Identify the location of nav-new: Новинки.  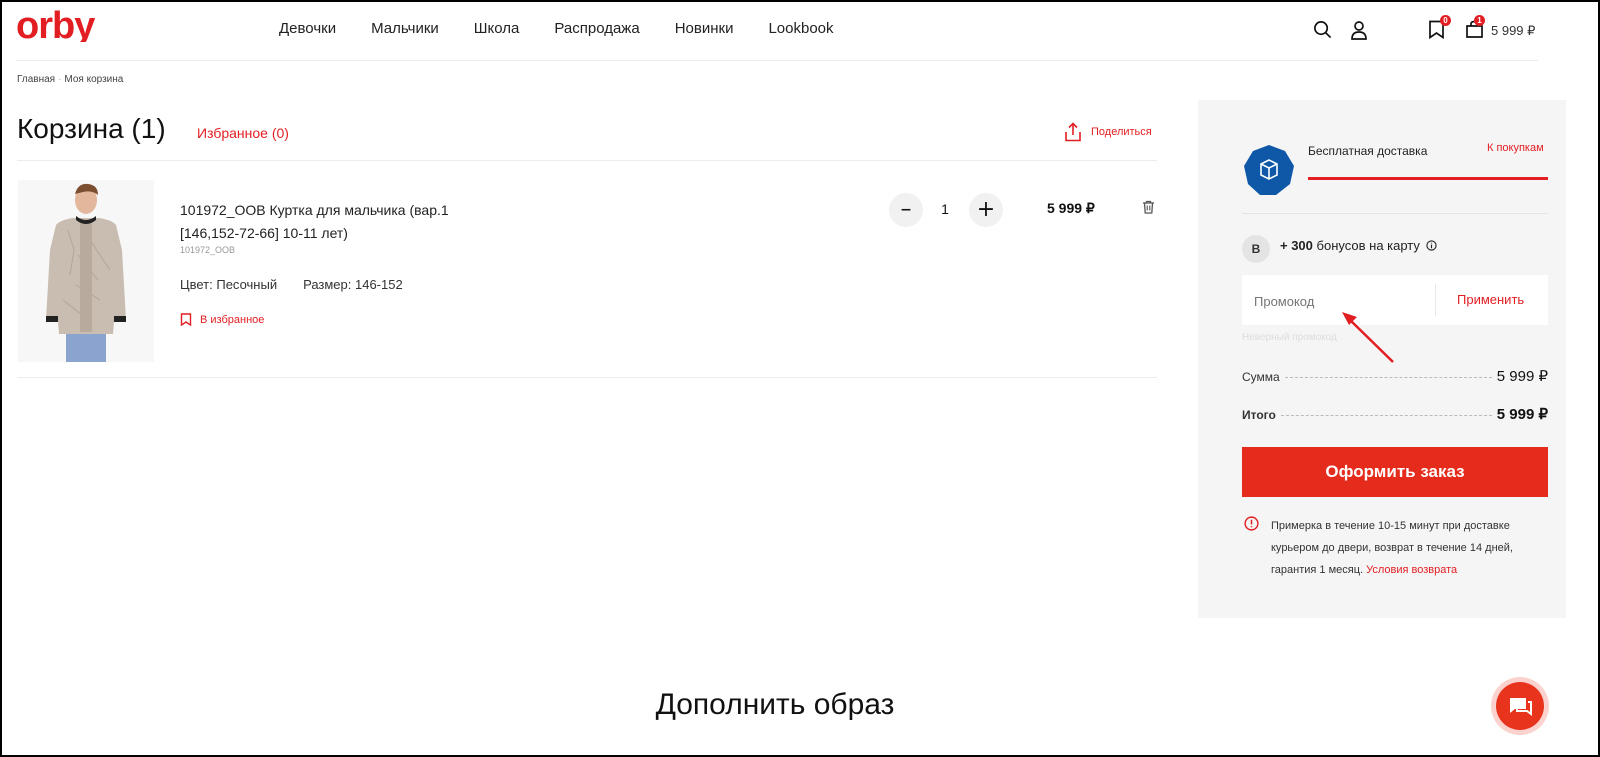
(704, 28).